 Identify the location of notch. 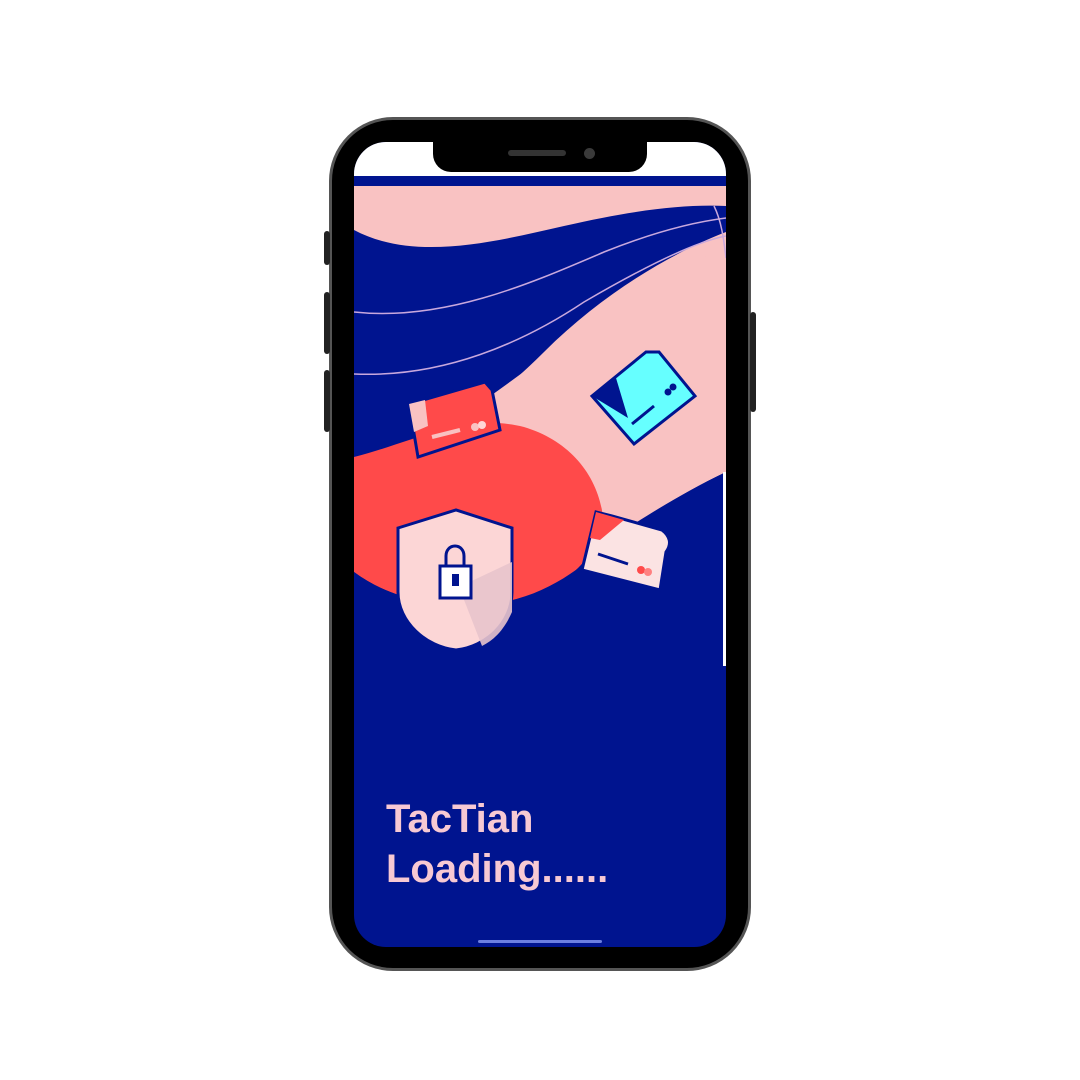
(540, 156).